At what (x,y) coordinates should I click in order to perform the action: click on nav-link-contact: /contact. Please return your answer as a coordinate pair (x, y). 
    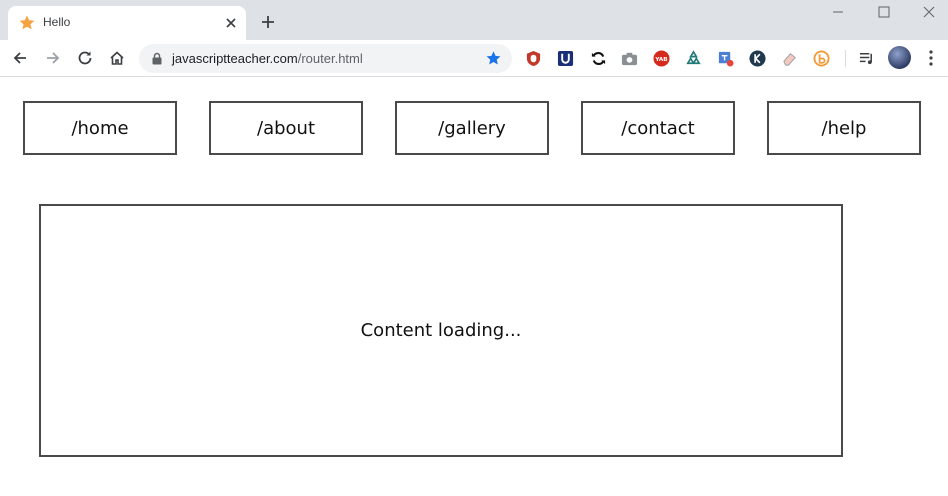
    Looking at the image, I should click on (658, 128).